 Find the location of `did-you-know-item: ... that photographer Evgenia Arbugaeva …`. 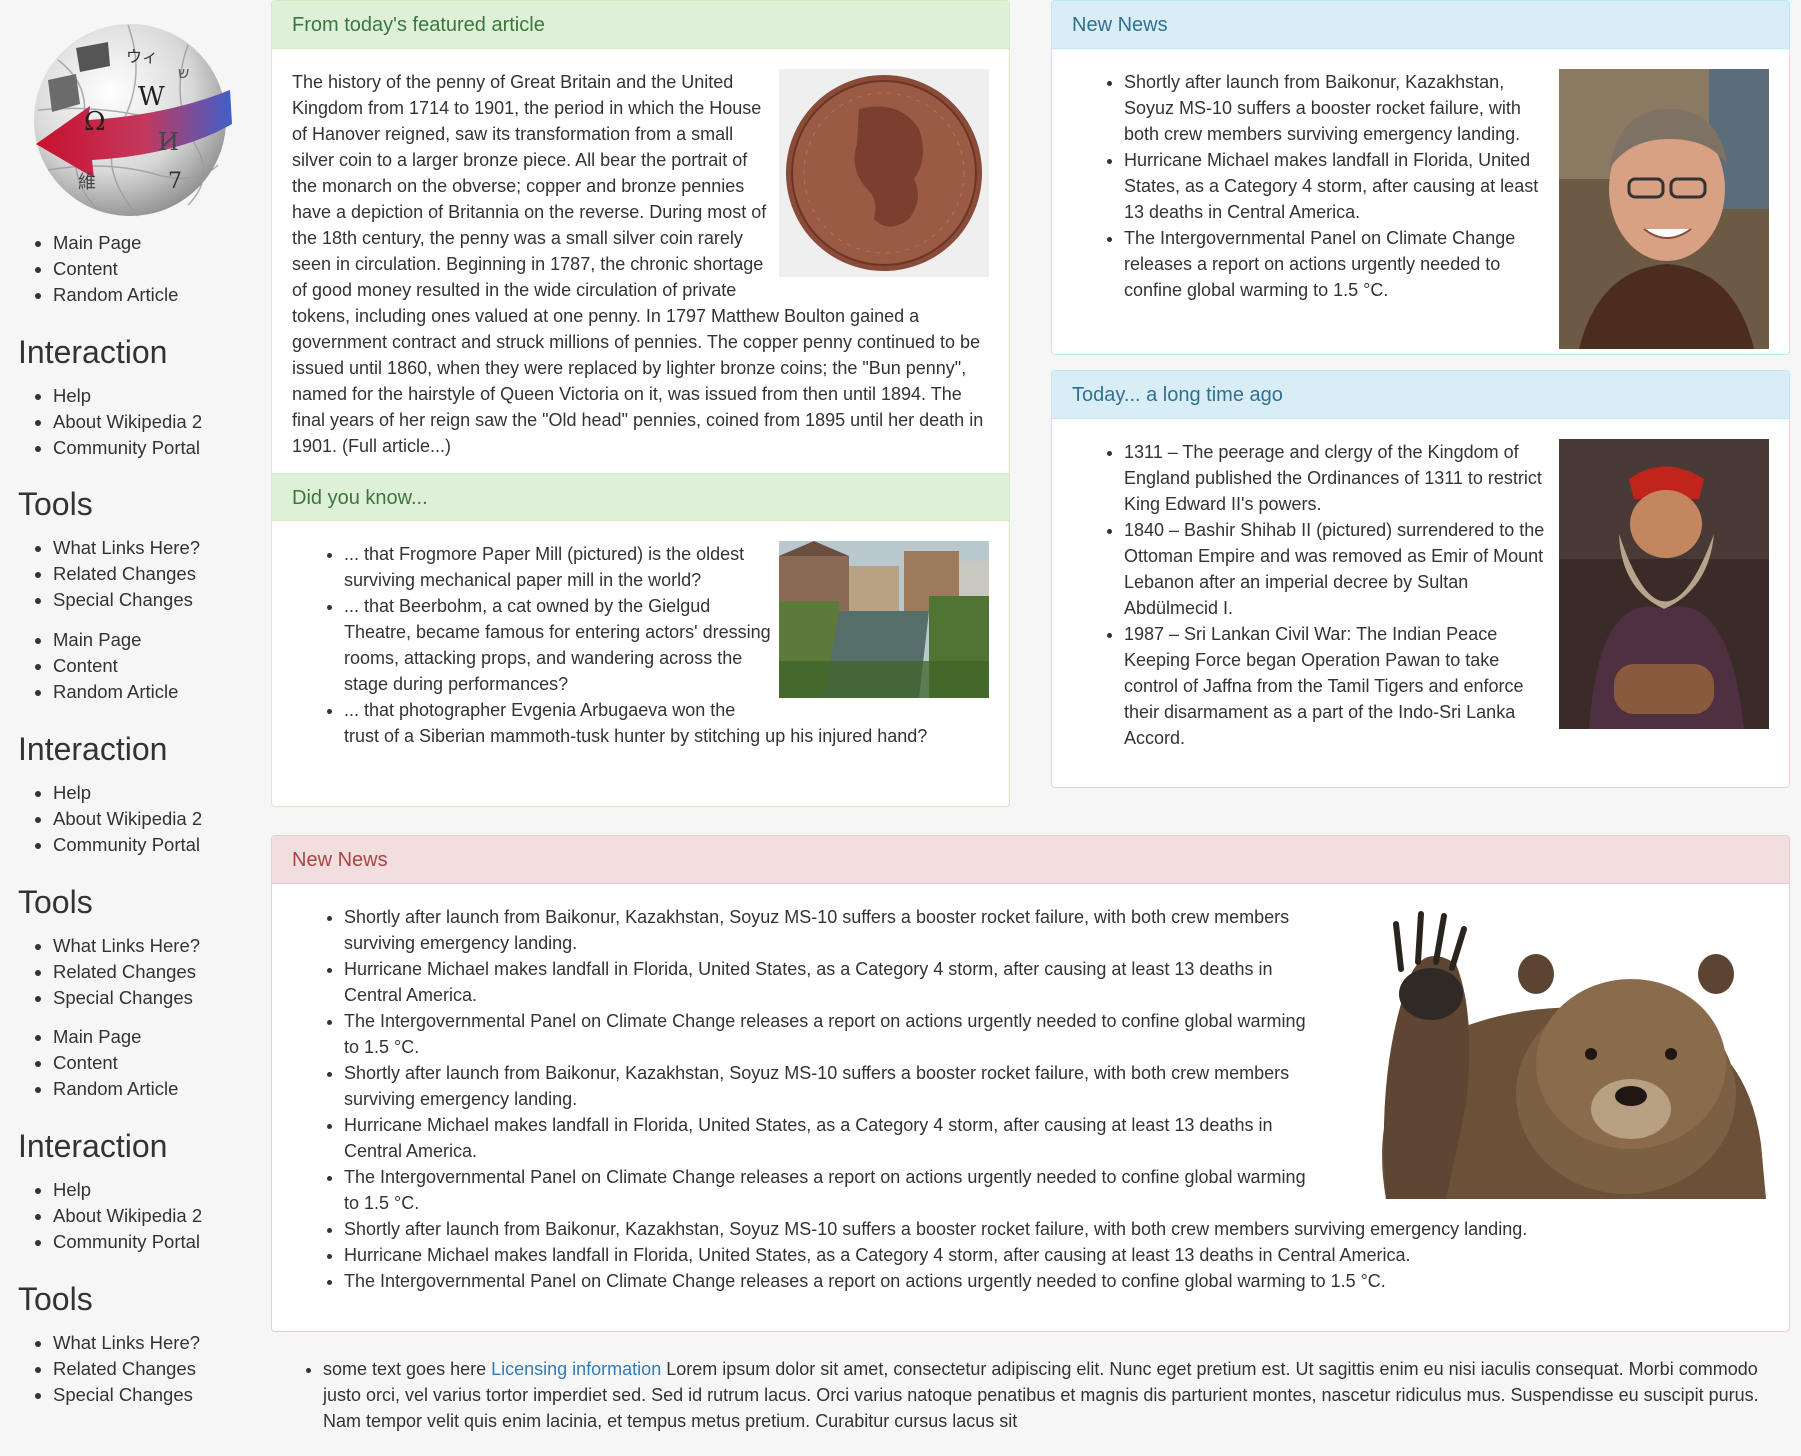

did-you-know-item: ... that photographer Evgenia Arbugaeva … is located at coordinates (666, 723).